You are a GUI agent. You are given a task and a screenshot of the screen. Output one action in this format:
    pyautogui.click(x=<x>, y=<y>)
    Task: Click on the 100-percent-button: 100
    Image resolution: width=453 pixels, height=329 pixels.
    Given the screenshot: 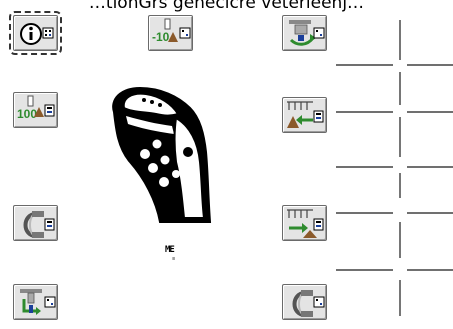 What is the action you would take?
    pyautogui.click(x=35, y=110)
    